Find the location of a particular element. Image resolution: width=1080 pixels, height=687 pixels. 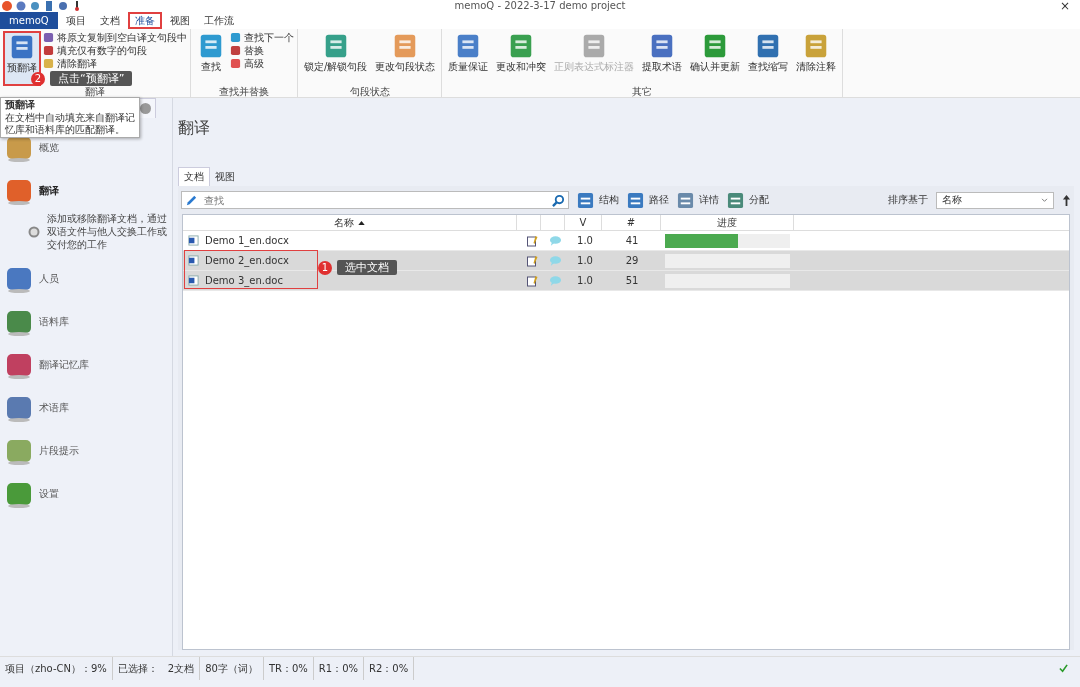

ribbon-button: 更改句段状态 is located at coordinates (405, 58).